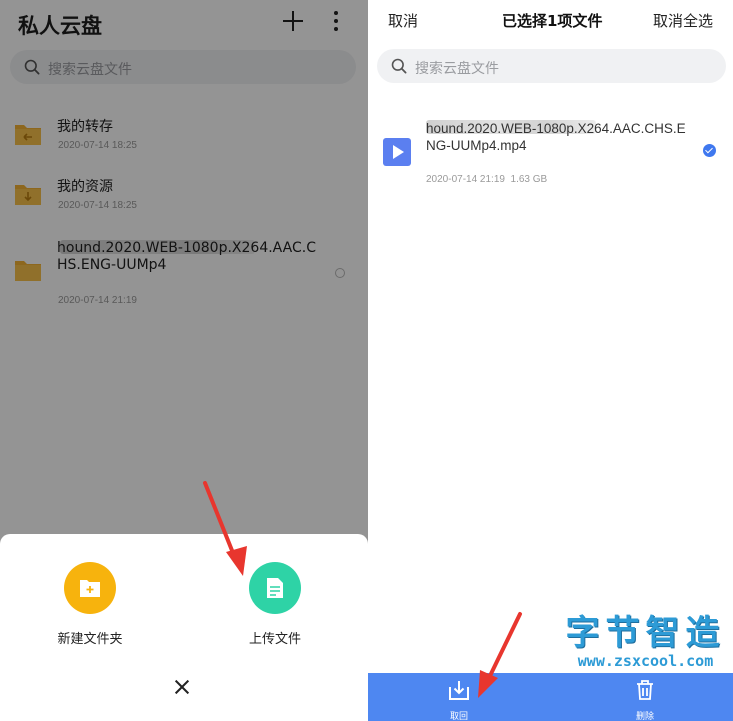 The height and width of the screenshot is (721, 733). I want to click on video-file-icon, so click(397, 152).